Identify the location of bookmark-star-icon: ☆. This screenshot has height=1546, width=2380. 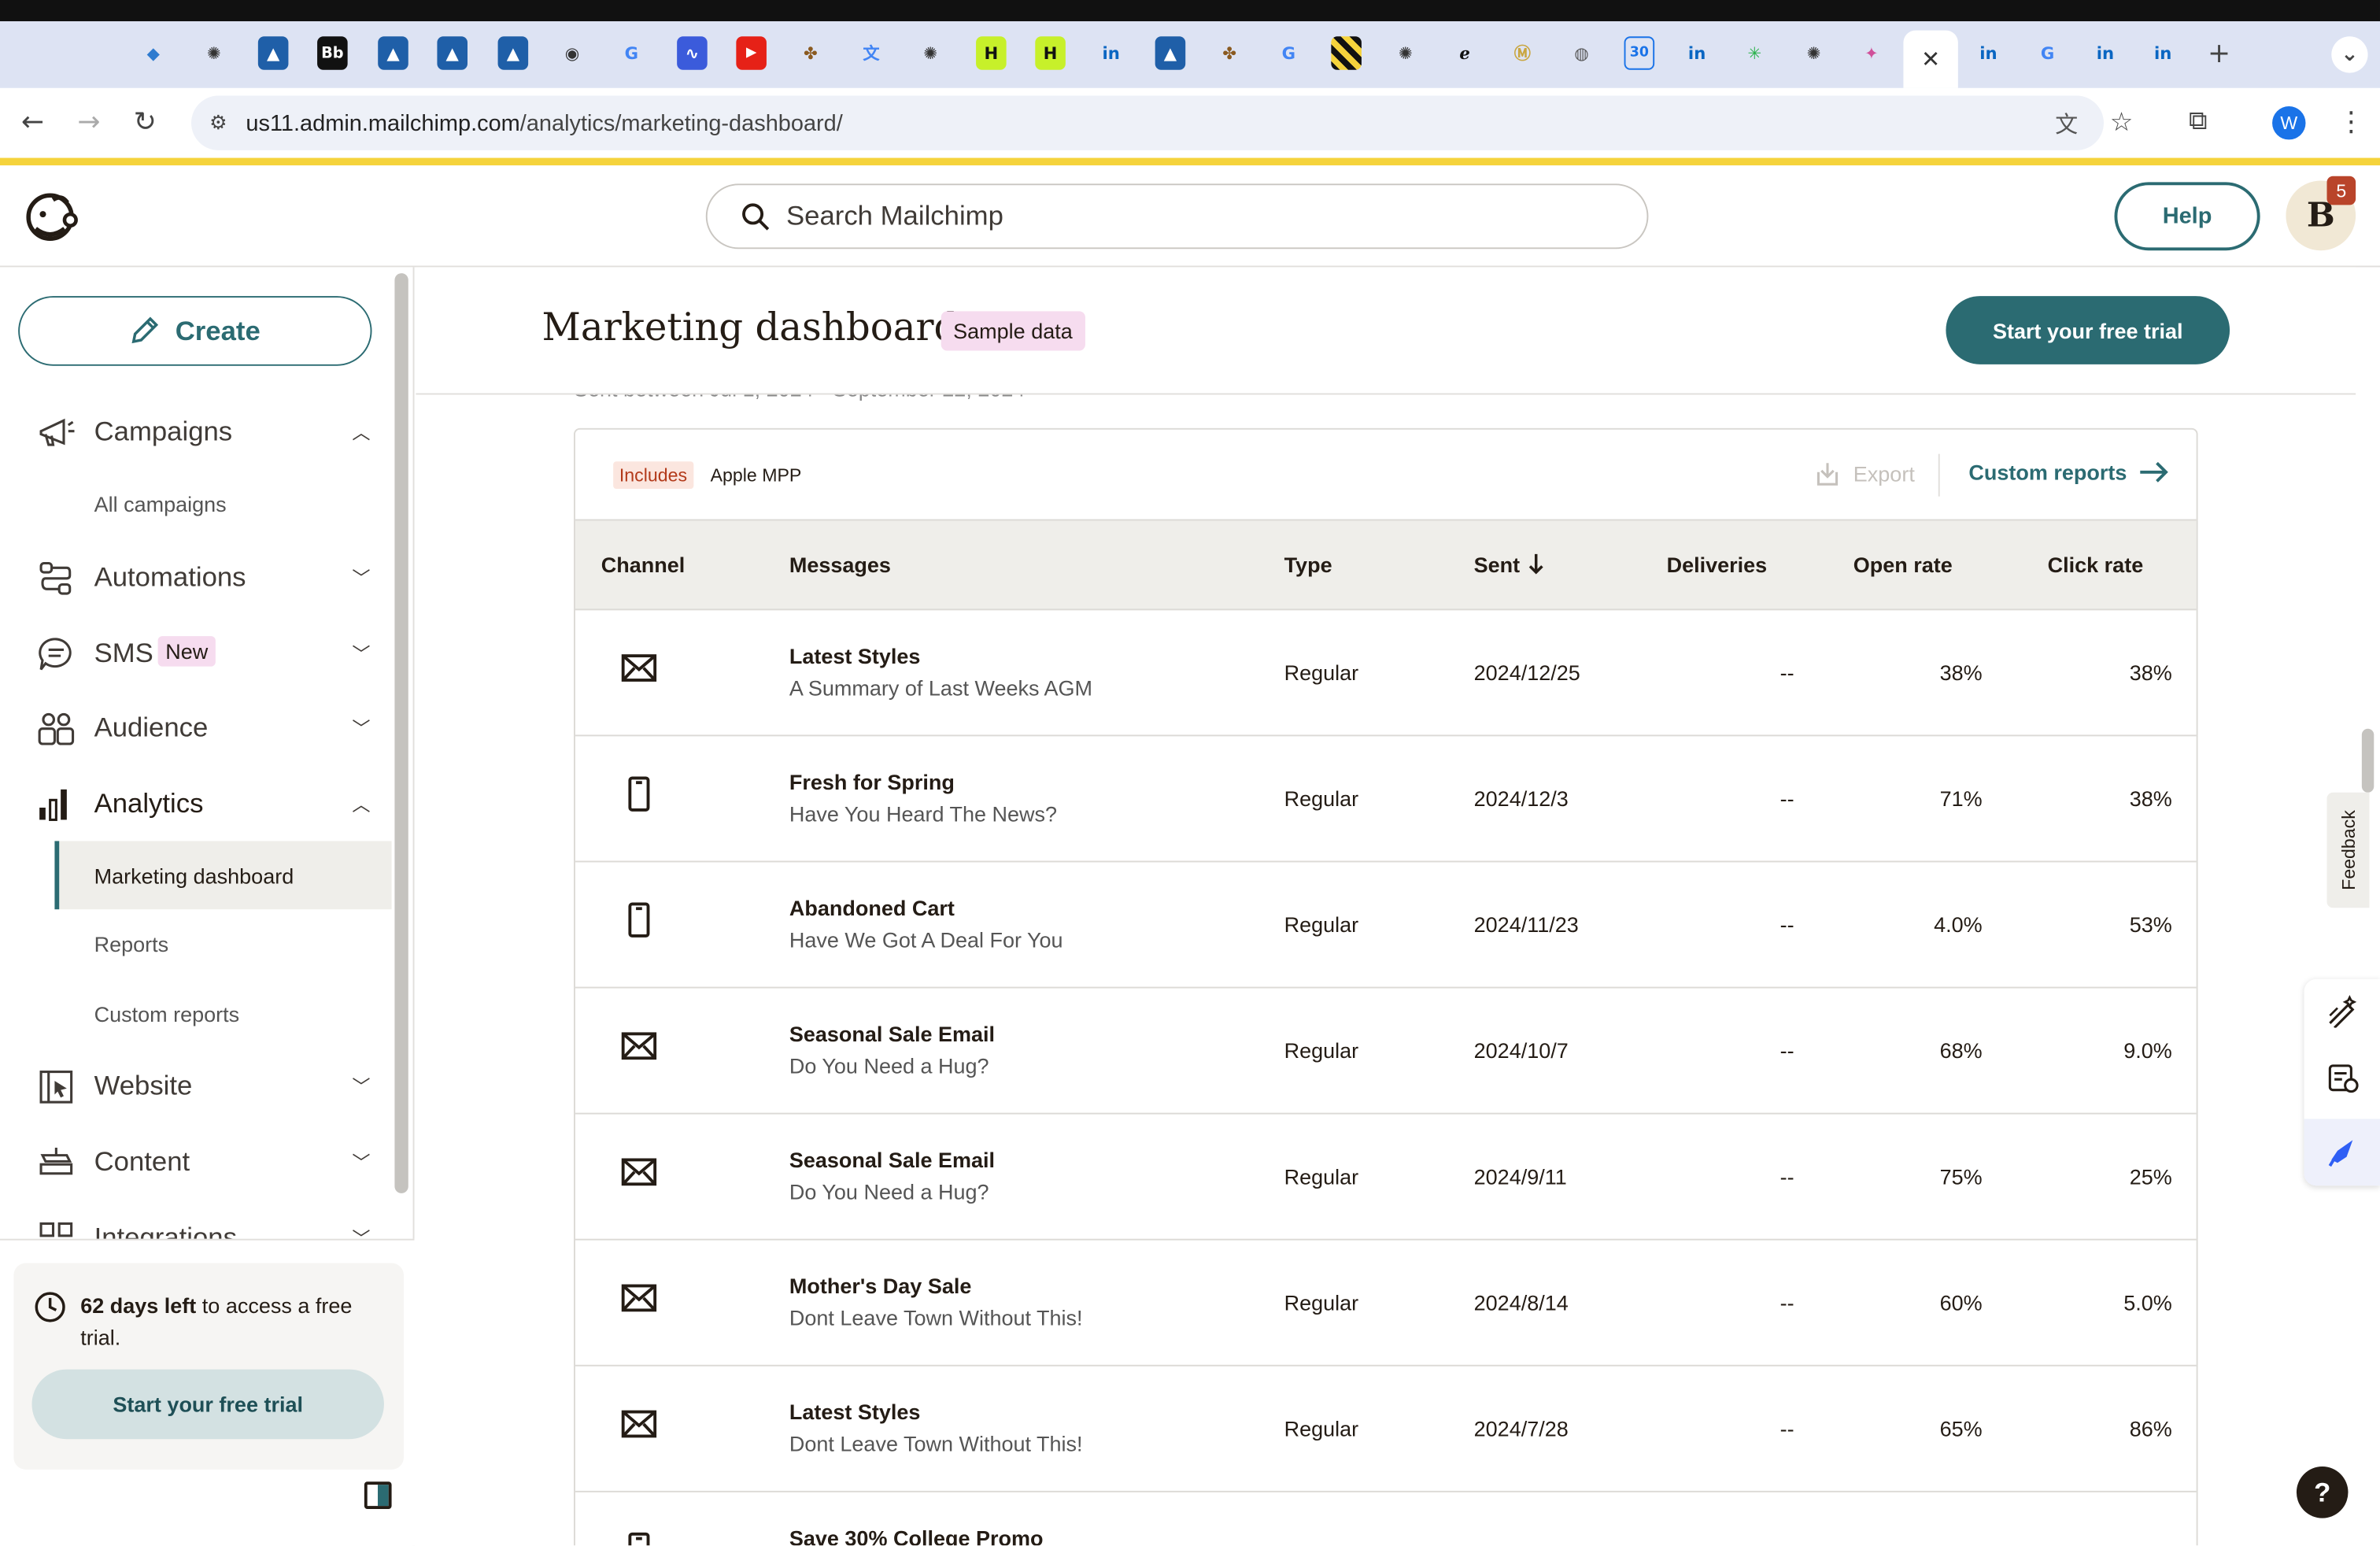
(2121, 123).